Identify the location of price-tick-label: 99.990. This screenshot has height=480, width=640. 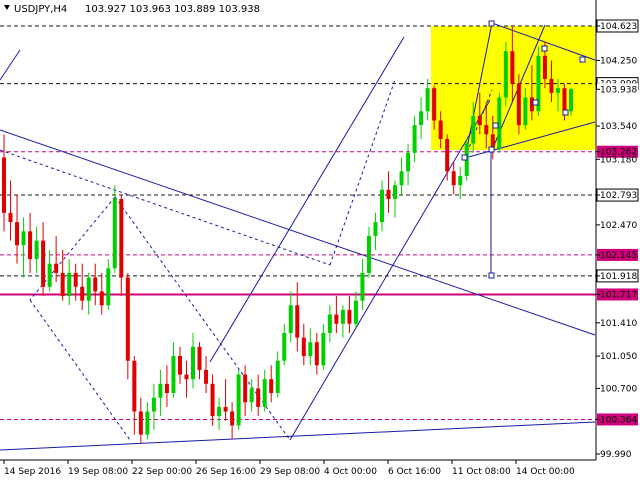
(616, 455).